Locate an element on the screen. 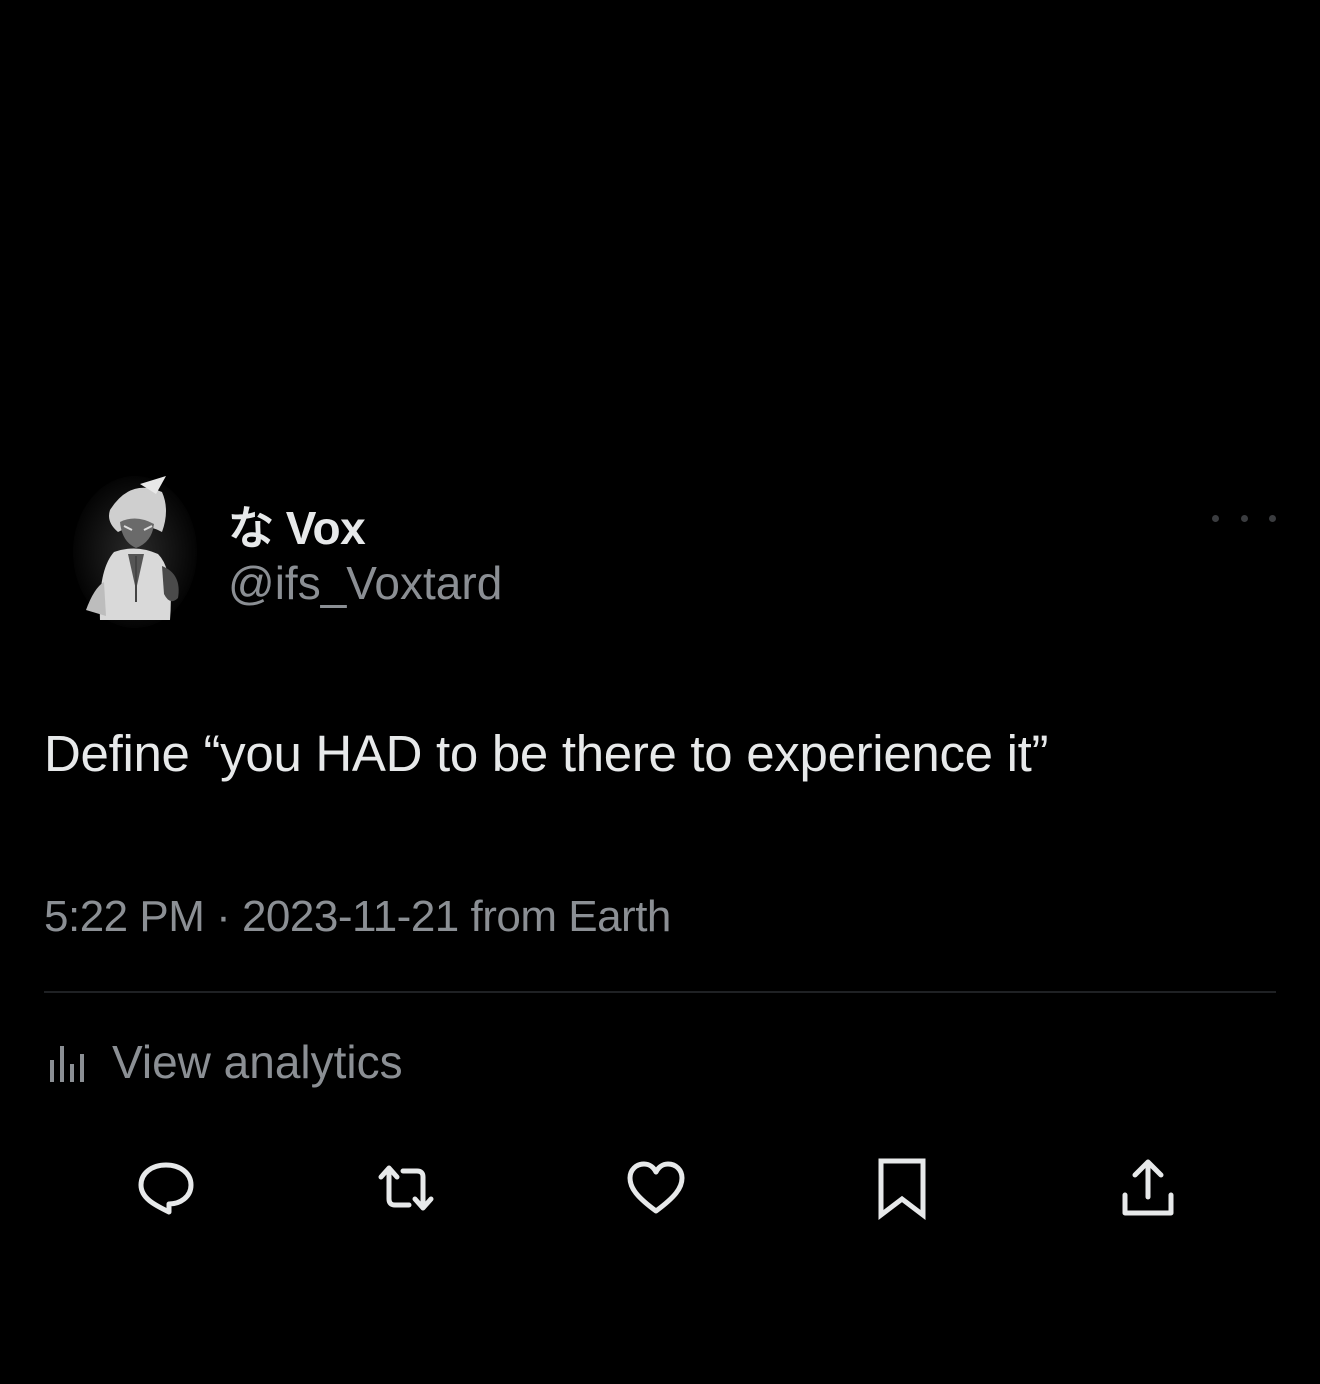 The width and height of the screenshot is (1320, 1384). more-options-icon is located at coordinates (1244, 518).